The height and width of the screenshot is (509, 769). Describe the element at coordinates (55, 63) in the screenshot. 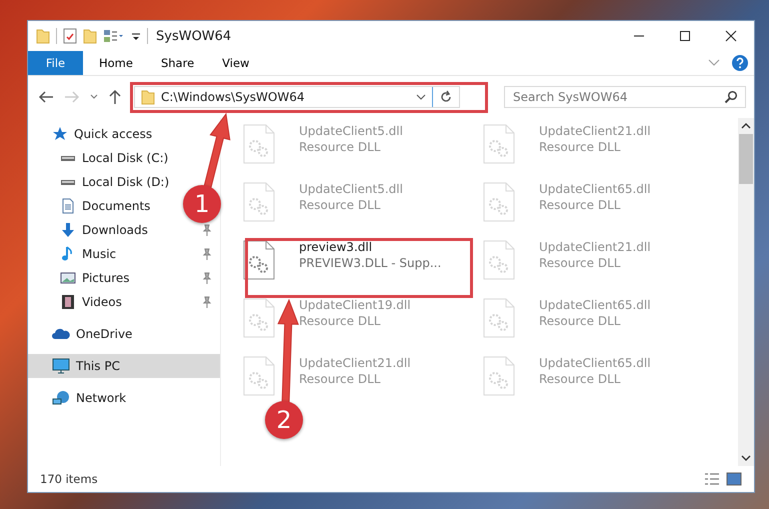

I see `file-tab: File` at that location.